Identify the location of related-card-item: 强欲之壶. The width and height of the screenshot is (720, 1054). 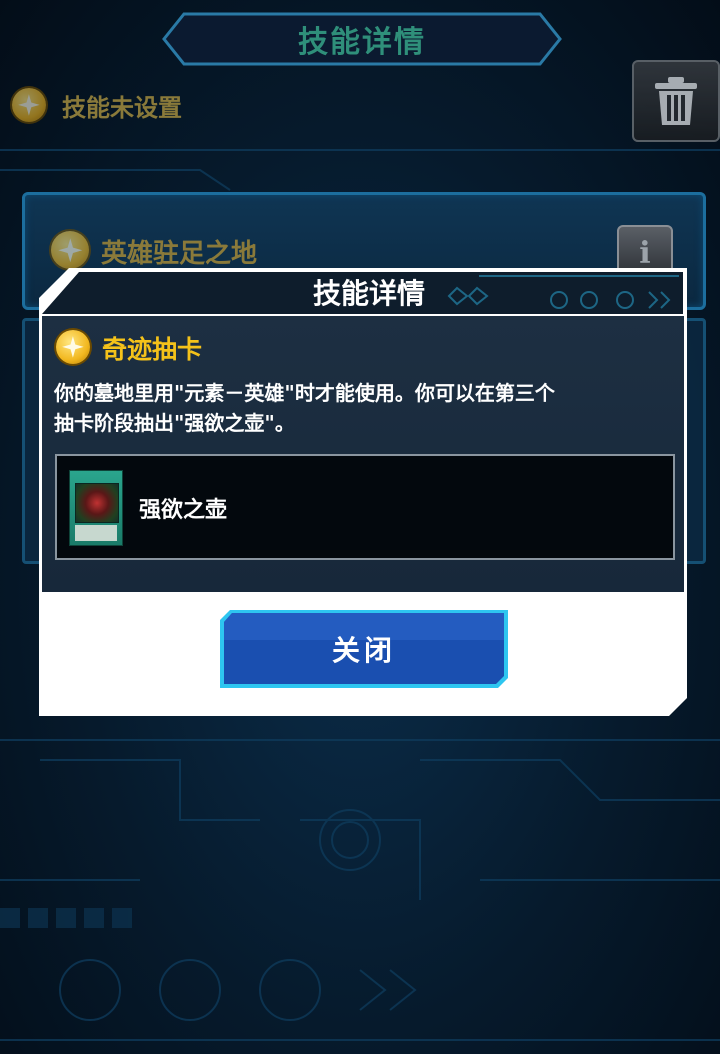
(365, 507).